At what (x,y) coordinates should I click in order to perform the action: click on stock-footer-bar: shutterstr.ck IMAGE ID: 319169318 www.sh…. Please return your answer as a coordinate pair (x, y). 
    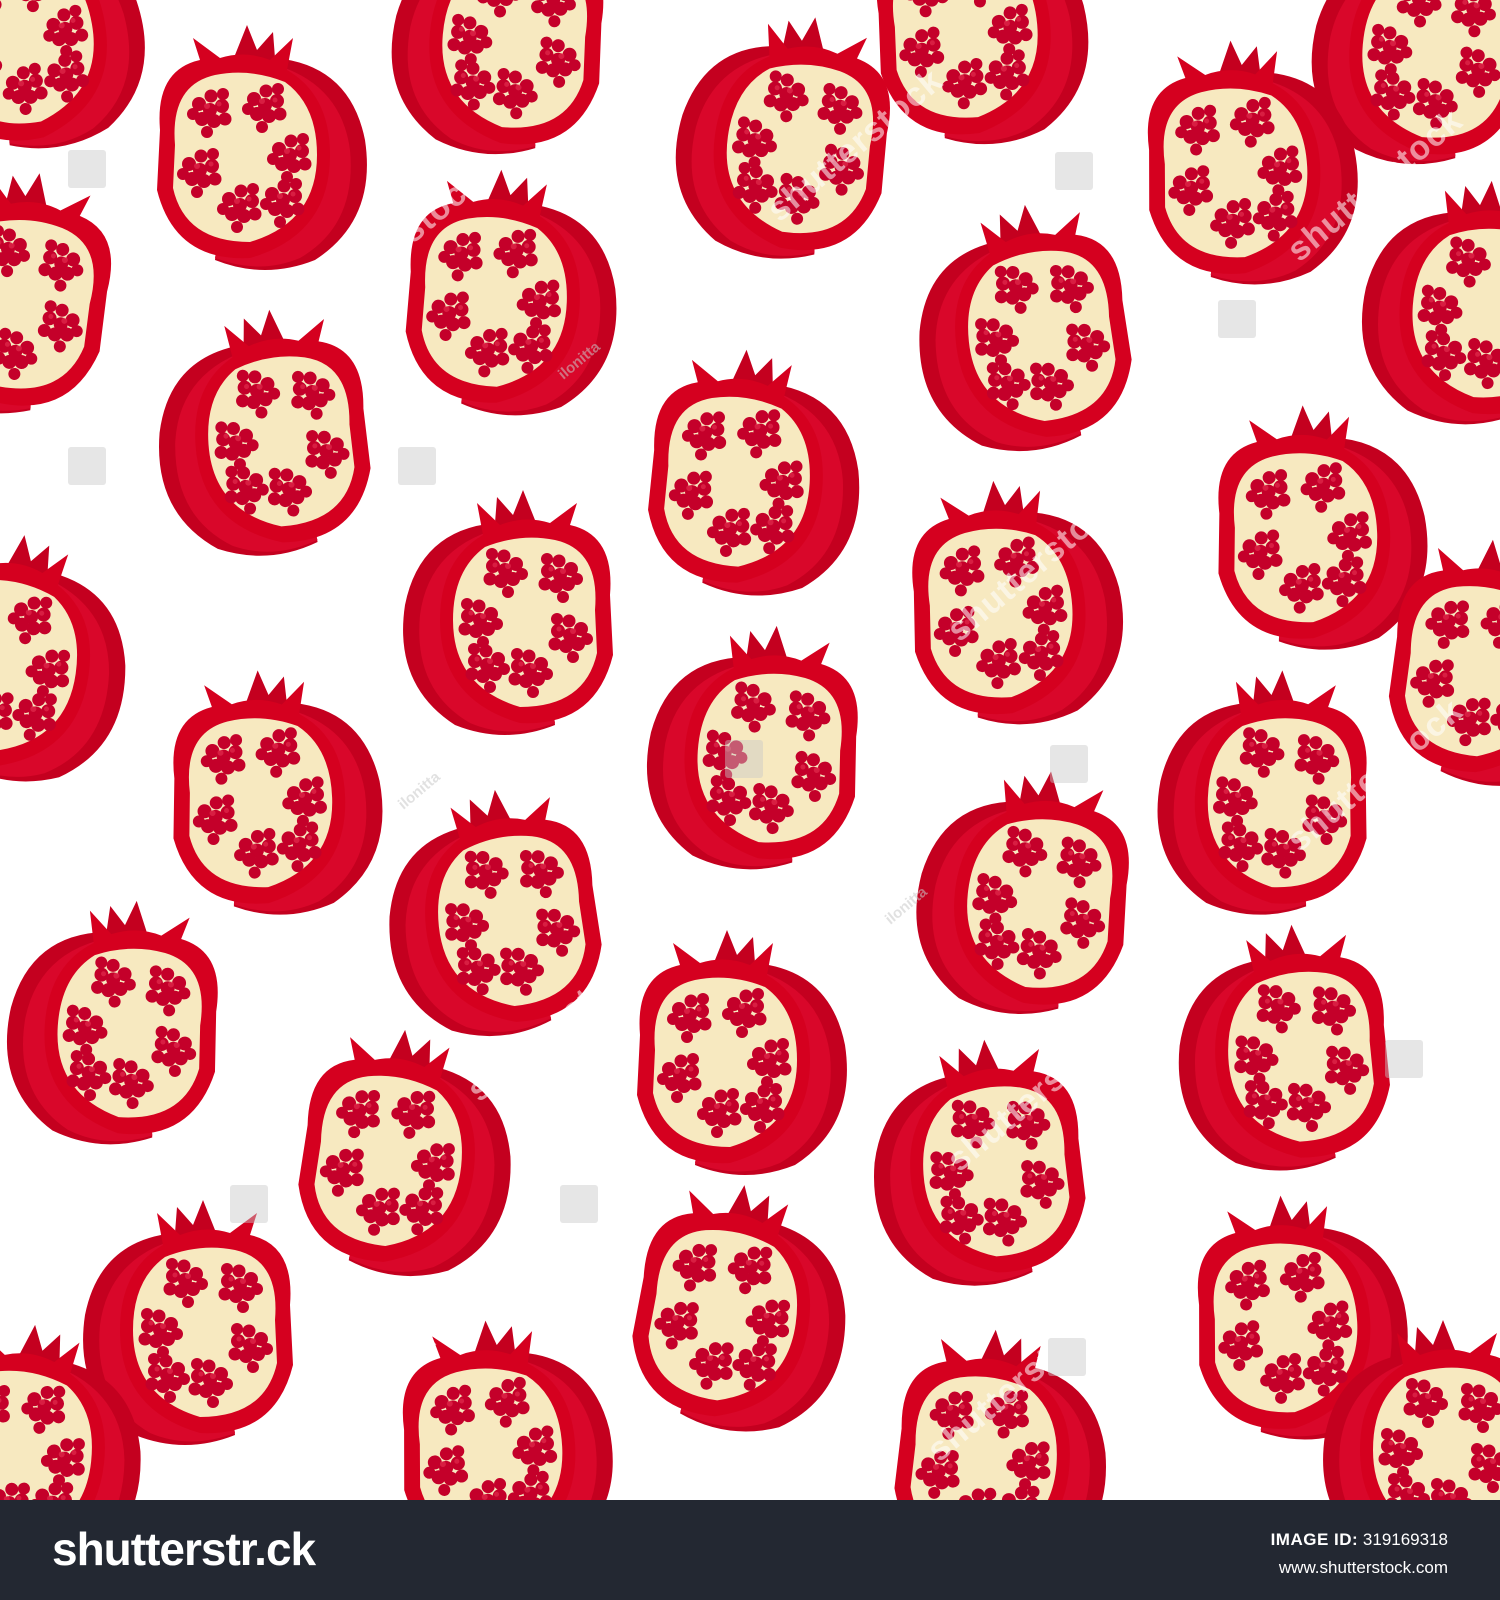
    Looking at the image, I should click on (750, 1550).